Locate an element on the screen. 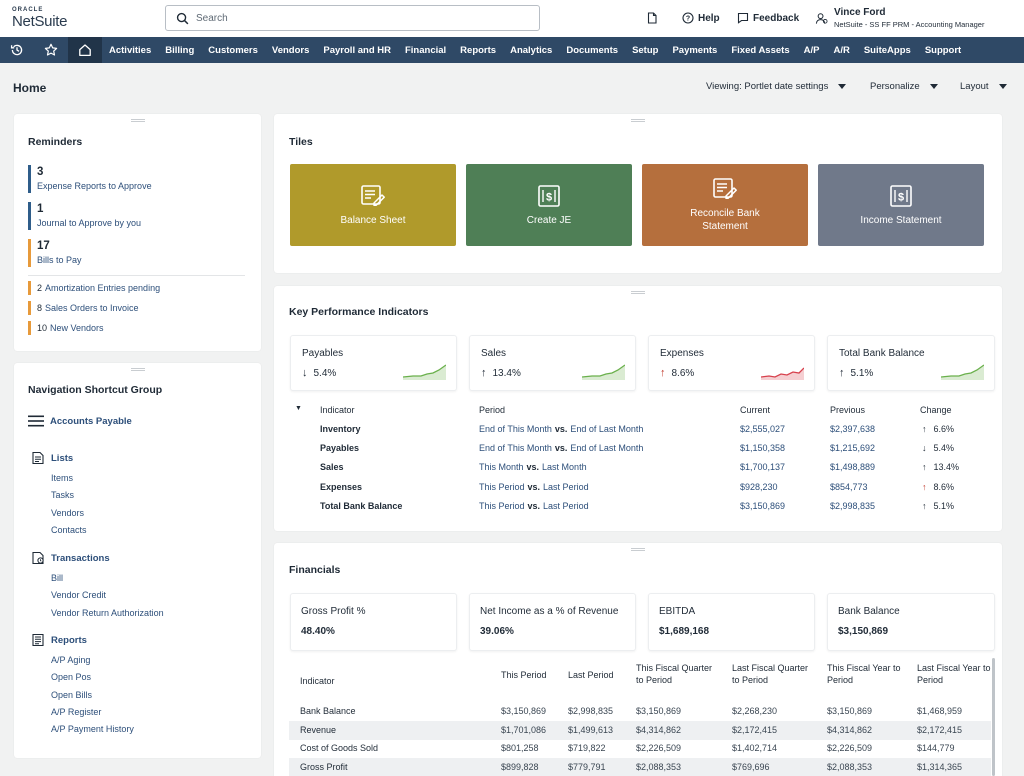 The image size is (1024, 776). nav-item-a-p: A/P is located at coordinates (812, 50).